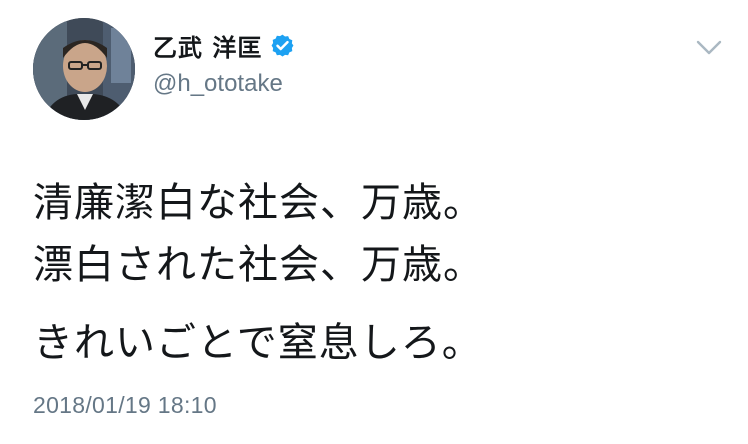 Image resolution: width=748 pixels, height=444 pixels. I want to click on name-row: 乙武 洋匡, so click(224, 45).